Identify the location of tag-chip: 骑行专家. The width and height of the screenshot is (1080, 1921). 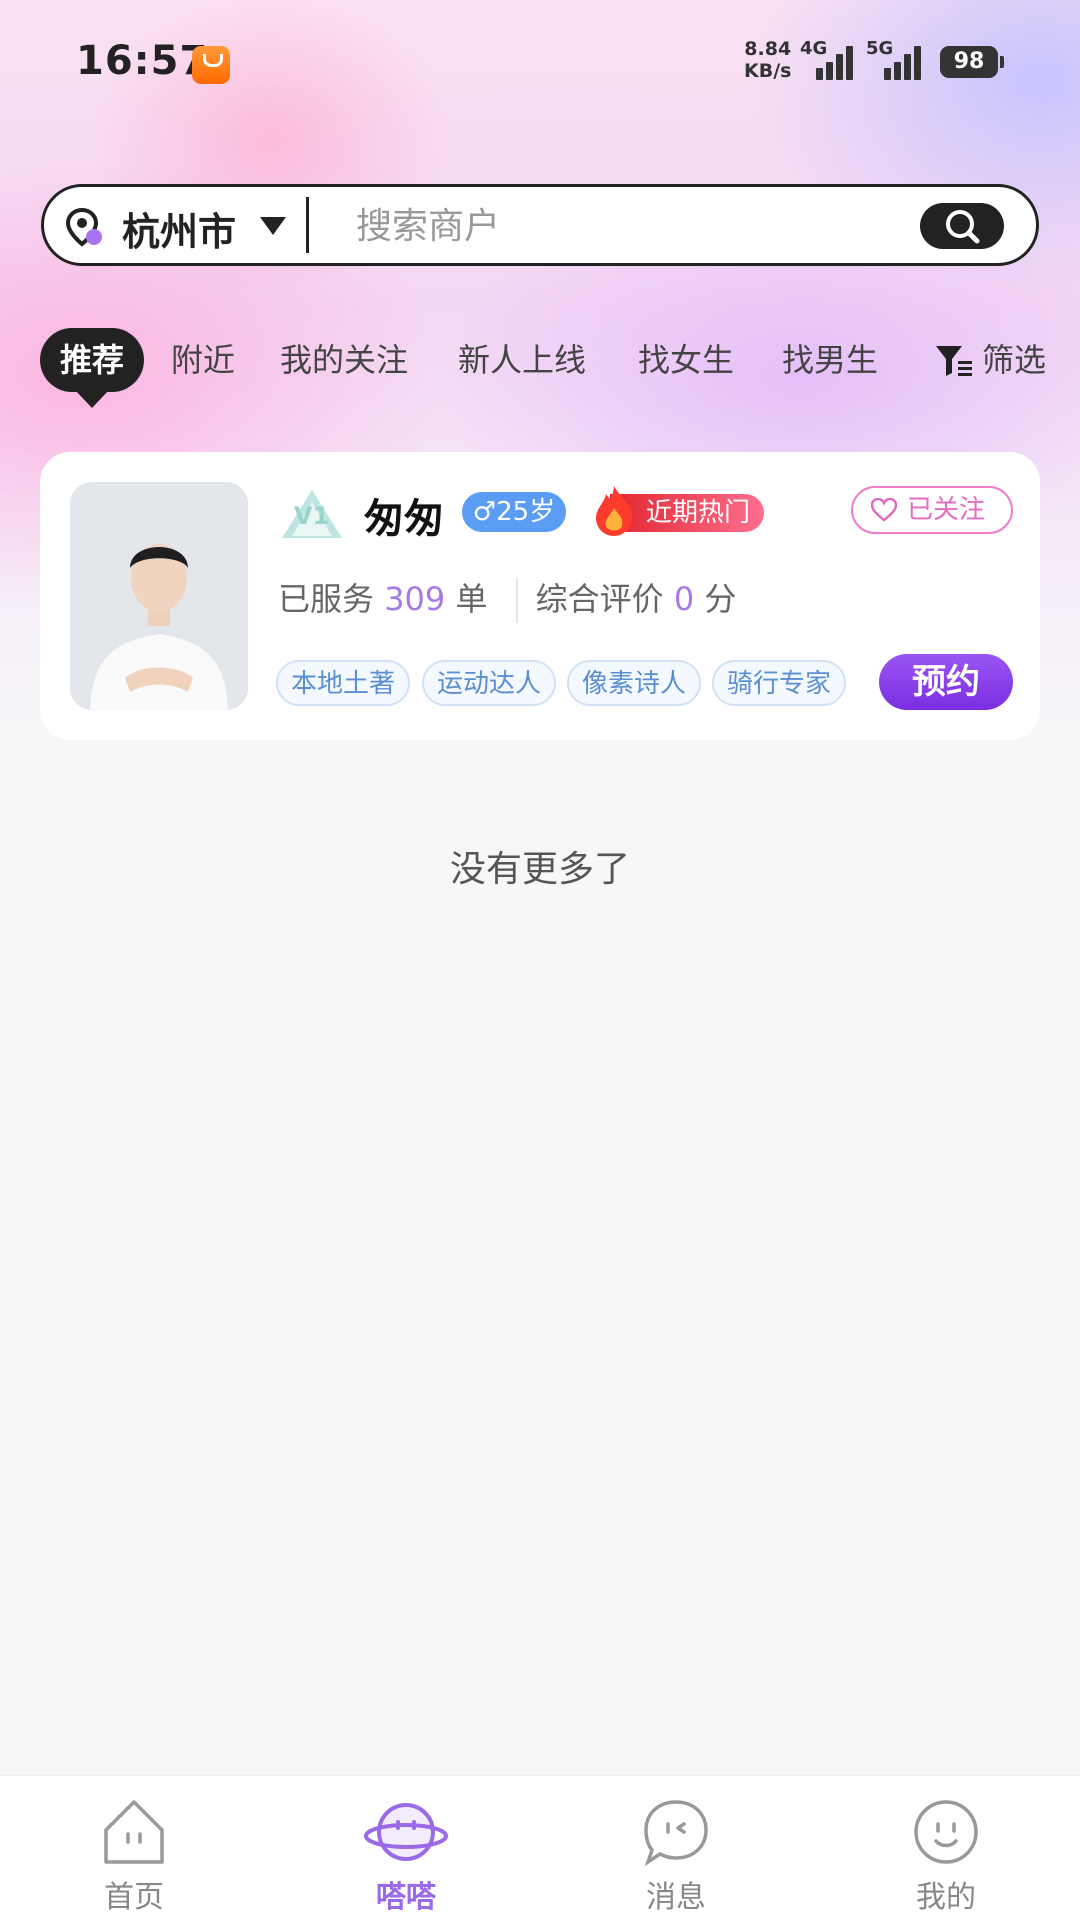
(779, 683).